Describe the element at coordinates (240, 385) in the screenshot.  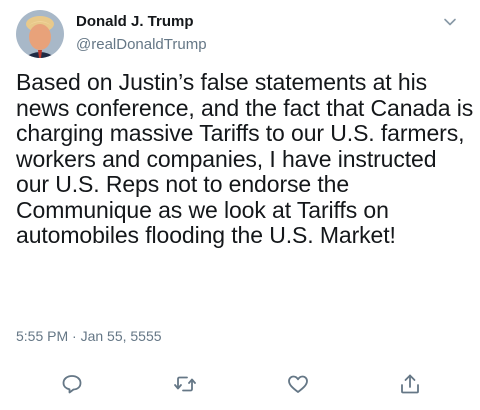
I see `action-bar` at that location.